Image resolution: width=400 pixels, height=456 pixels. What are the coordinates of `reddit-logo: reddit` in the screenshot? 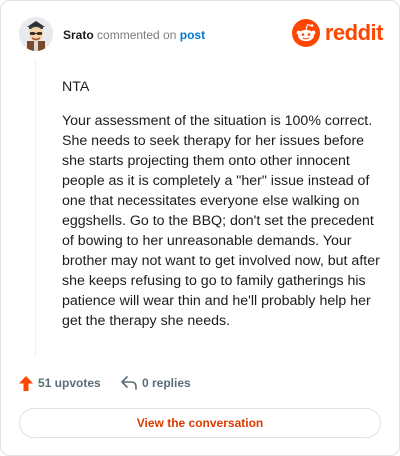 It's located at (337, 33).